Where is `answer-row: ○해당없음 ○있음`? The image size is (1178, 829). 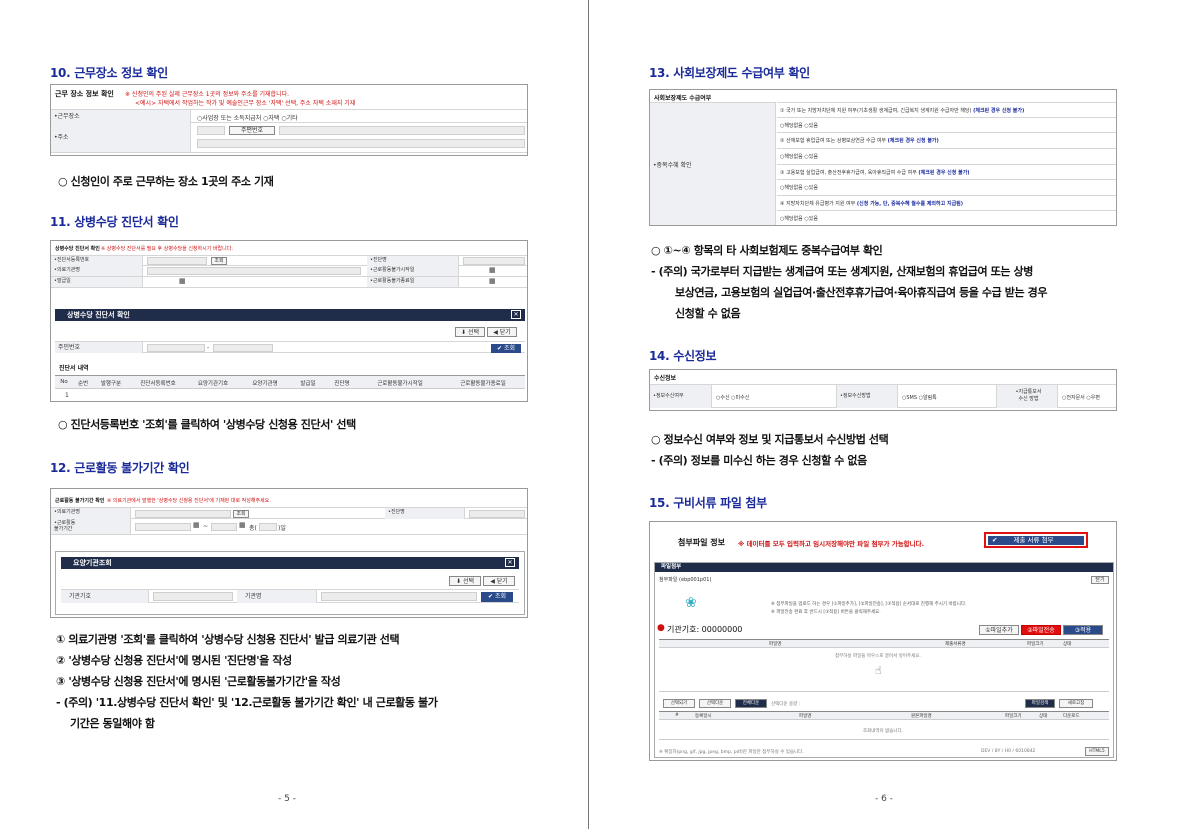
answer-row: ○해당없음 ○있음 is located at coordinates (946, 218).